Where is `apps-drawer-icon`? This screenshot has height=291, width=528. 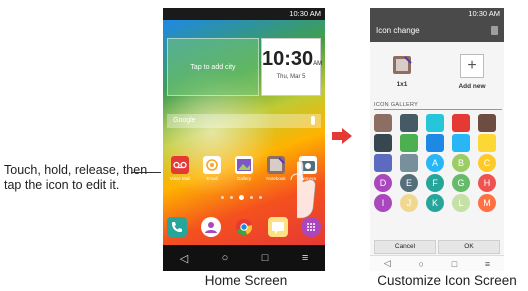
apps-drawer-icon is located at coordinates (311, 227).